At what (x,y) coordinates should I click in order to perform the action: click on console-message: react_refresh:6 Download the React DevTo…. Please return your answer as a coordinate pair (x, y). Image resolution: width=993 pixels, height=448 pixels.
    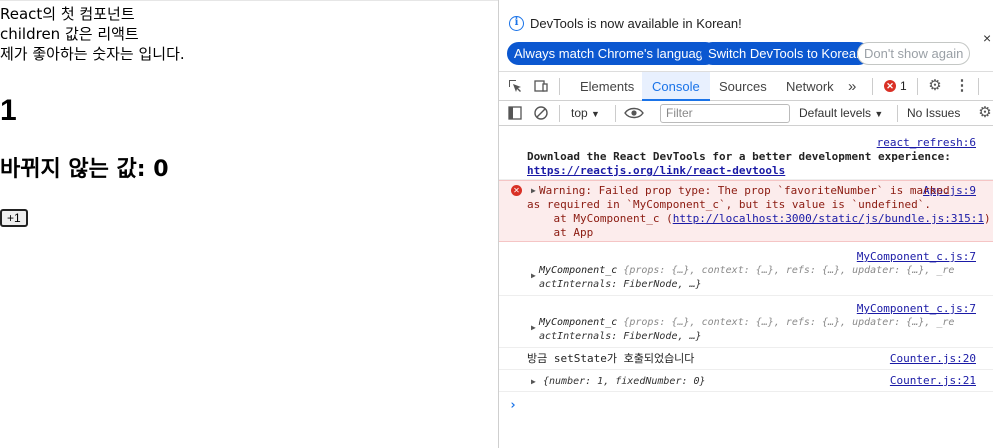
    Looking at the image, I should click on (746, 154).